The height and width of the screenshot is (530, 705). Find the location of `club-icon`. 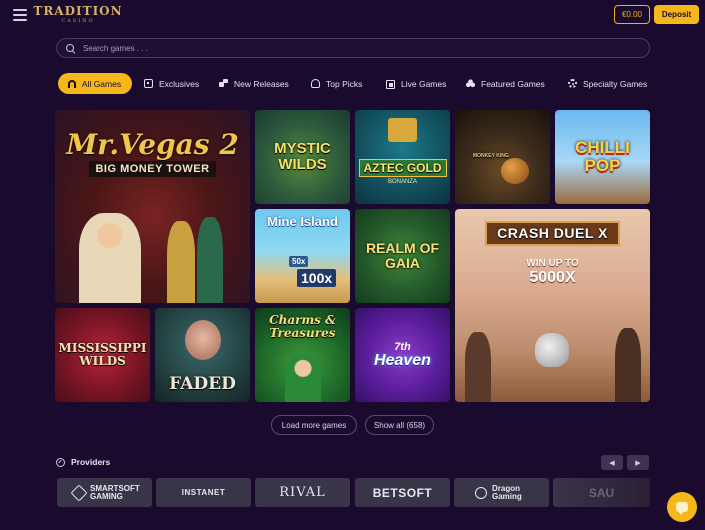

club-icon is located at coordinates (470, 83).